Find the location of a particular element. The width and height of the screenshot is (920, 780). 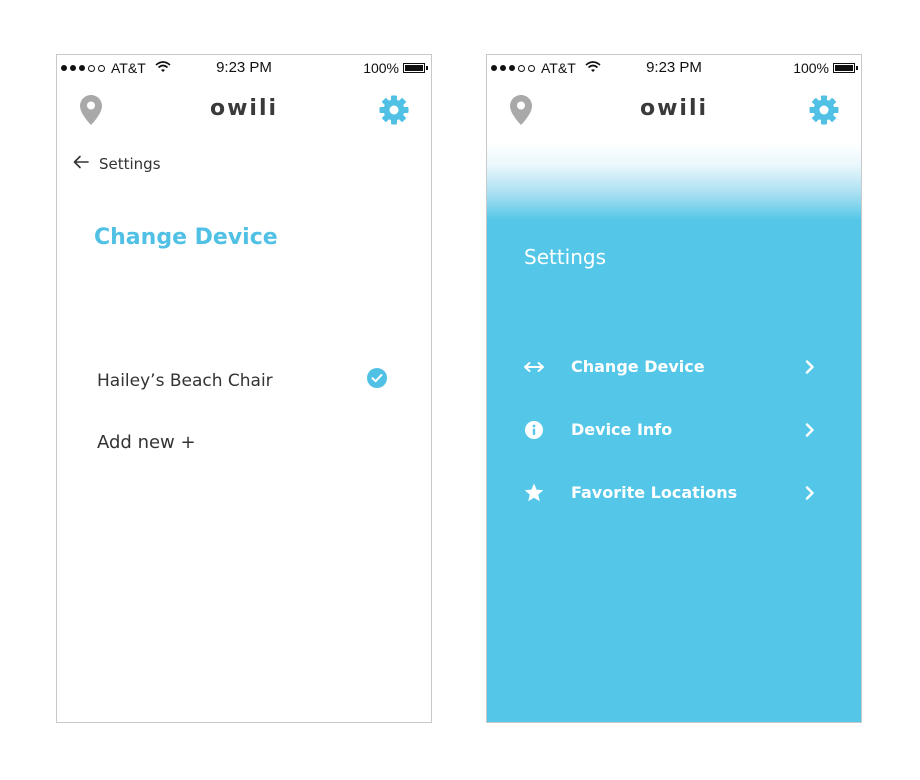

menu-item-device-info: Device Info is located at coordinates (670, 429).